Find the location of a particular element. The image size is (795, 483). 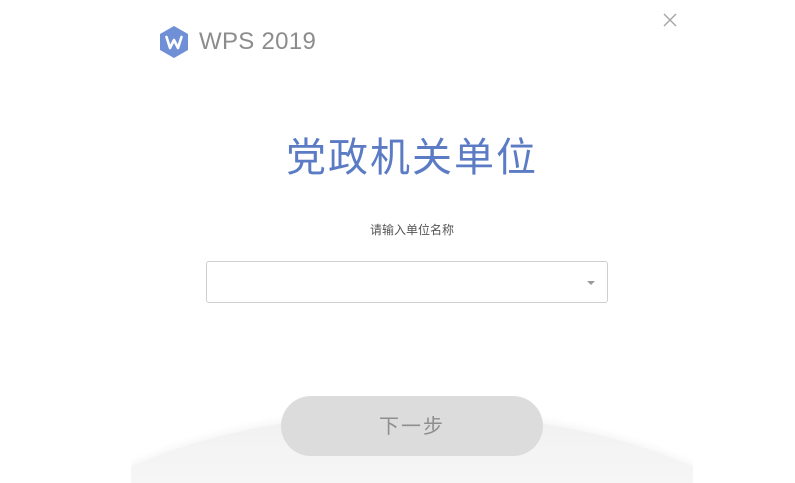

unit-name-label: 请输入单位名称 is located at coordinates (411, 230).